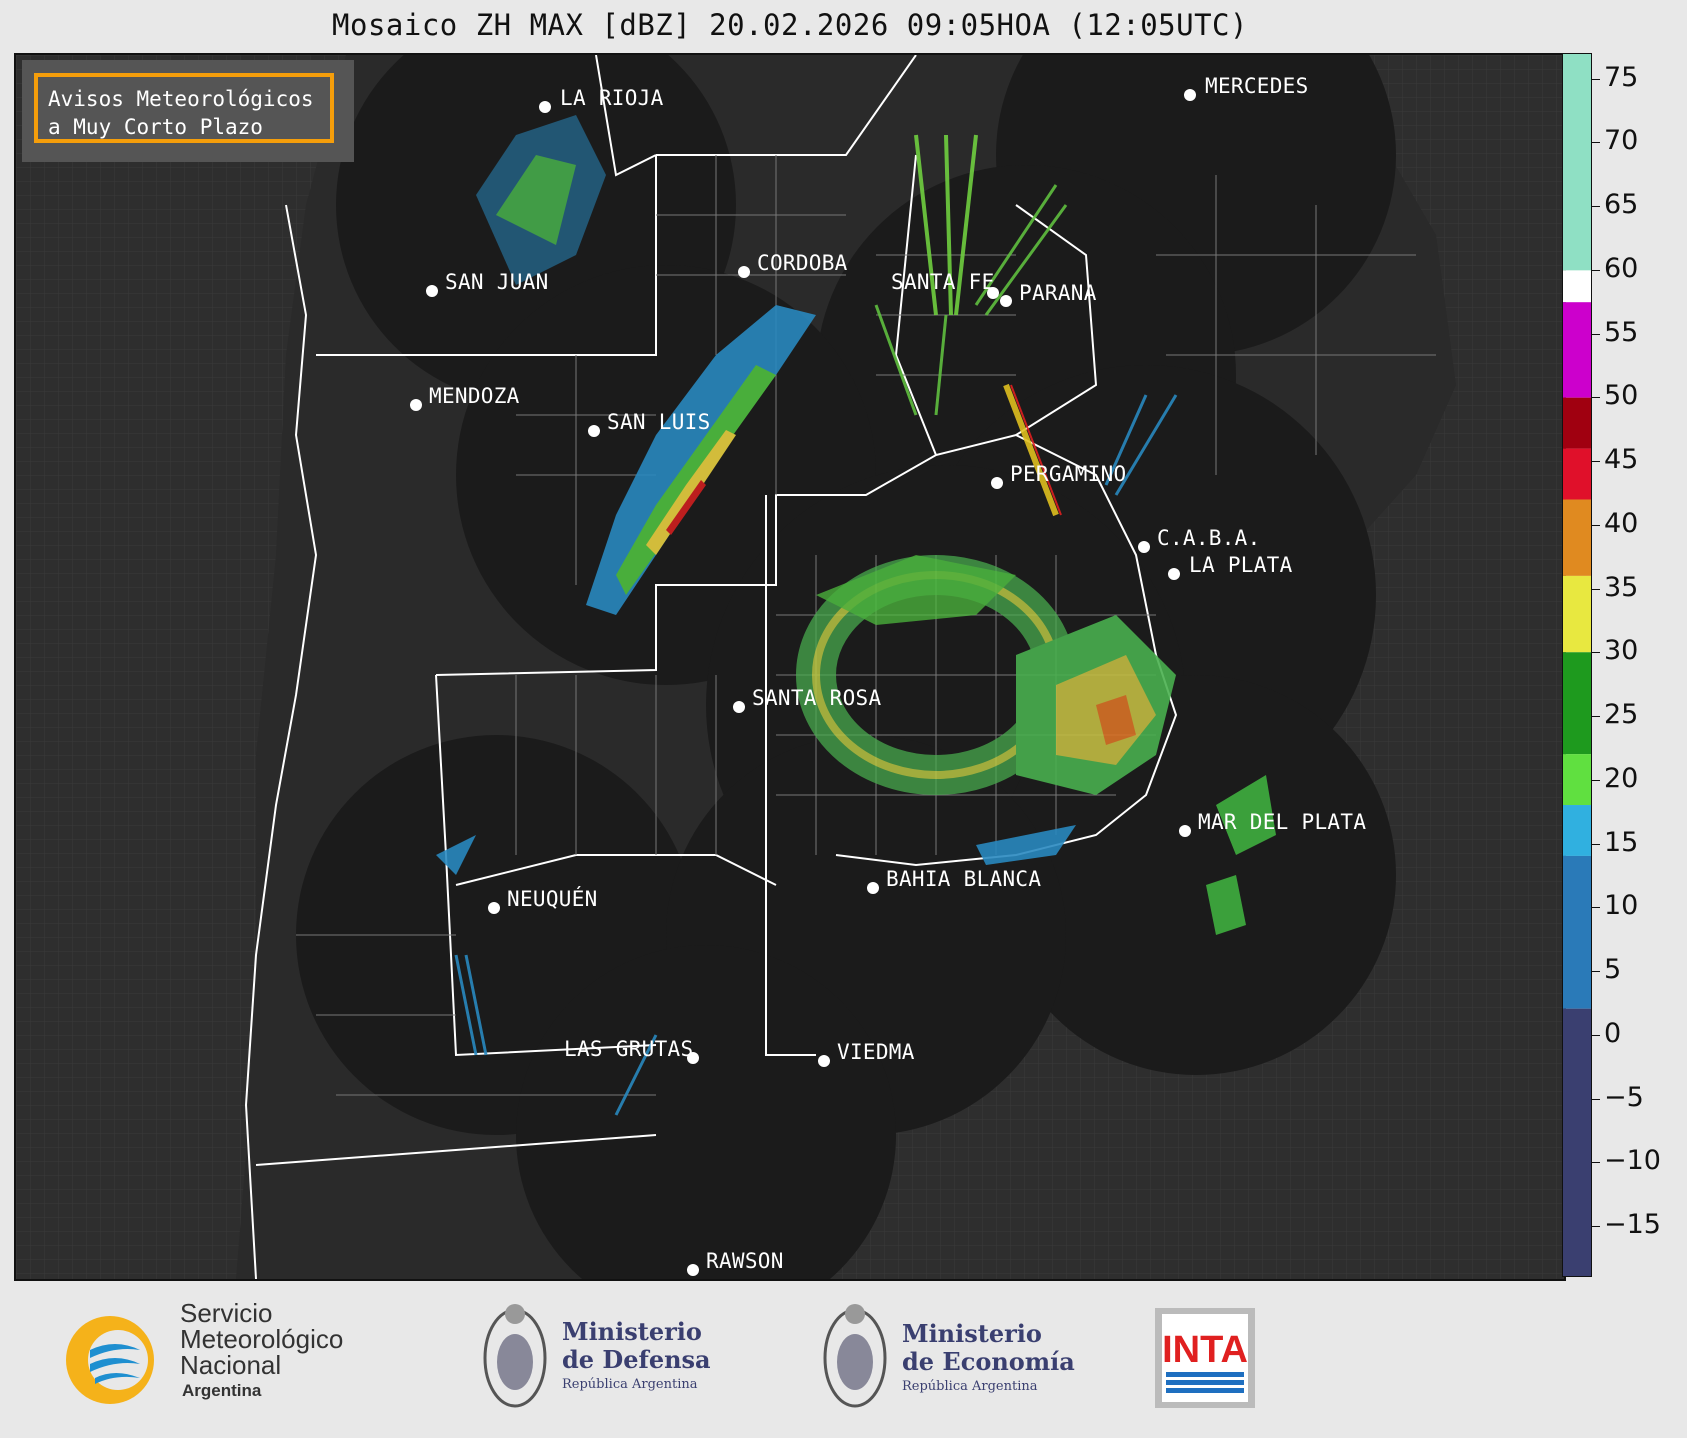  What do you see at coordinates (629, 1049) in the screenshot?
I see `city-label-las-grutas: LAS GRUTAS` at bounding box center [629, 1049].